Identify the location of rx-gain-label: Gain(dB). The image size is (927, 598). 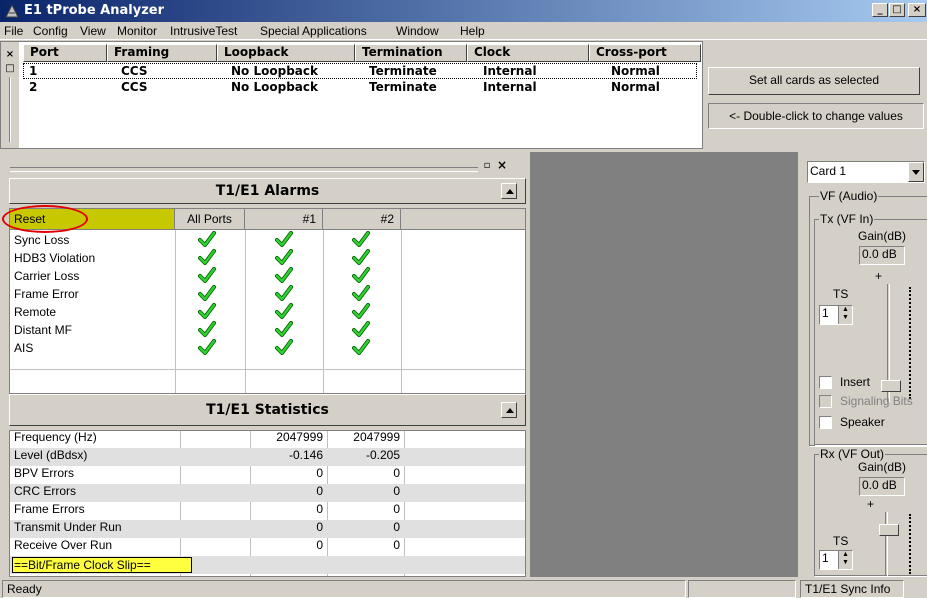
(882, 467).